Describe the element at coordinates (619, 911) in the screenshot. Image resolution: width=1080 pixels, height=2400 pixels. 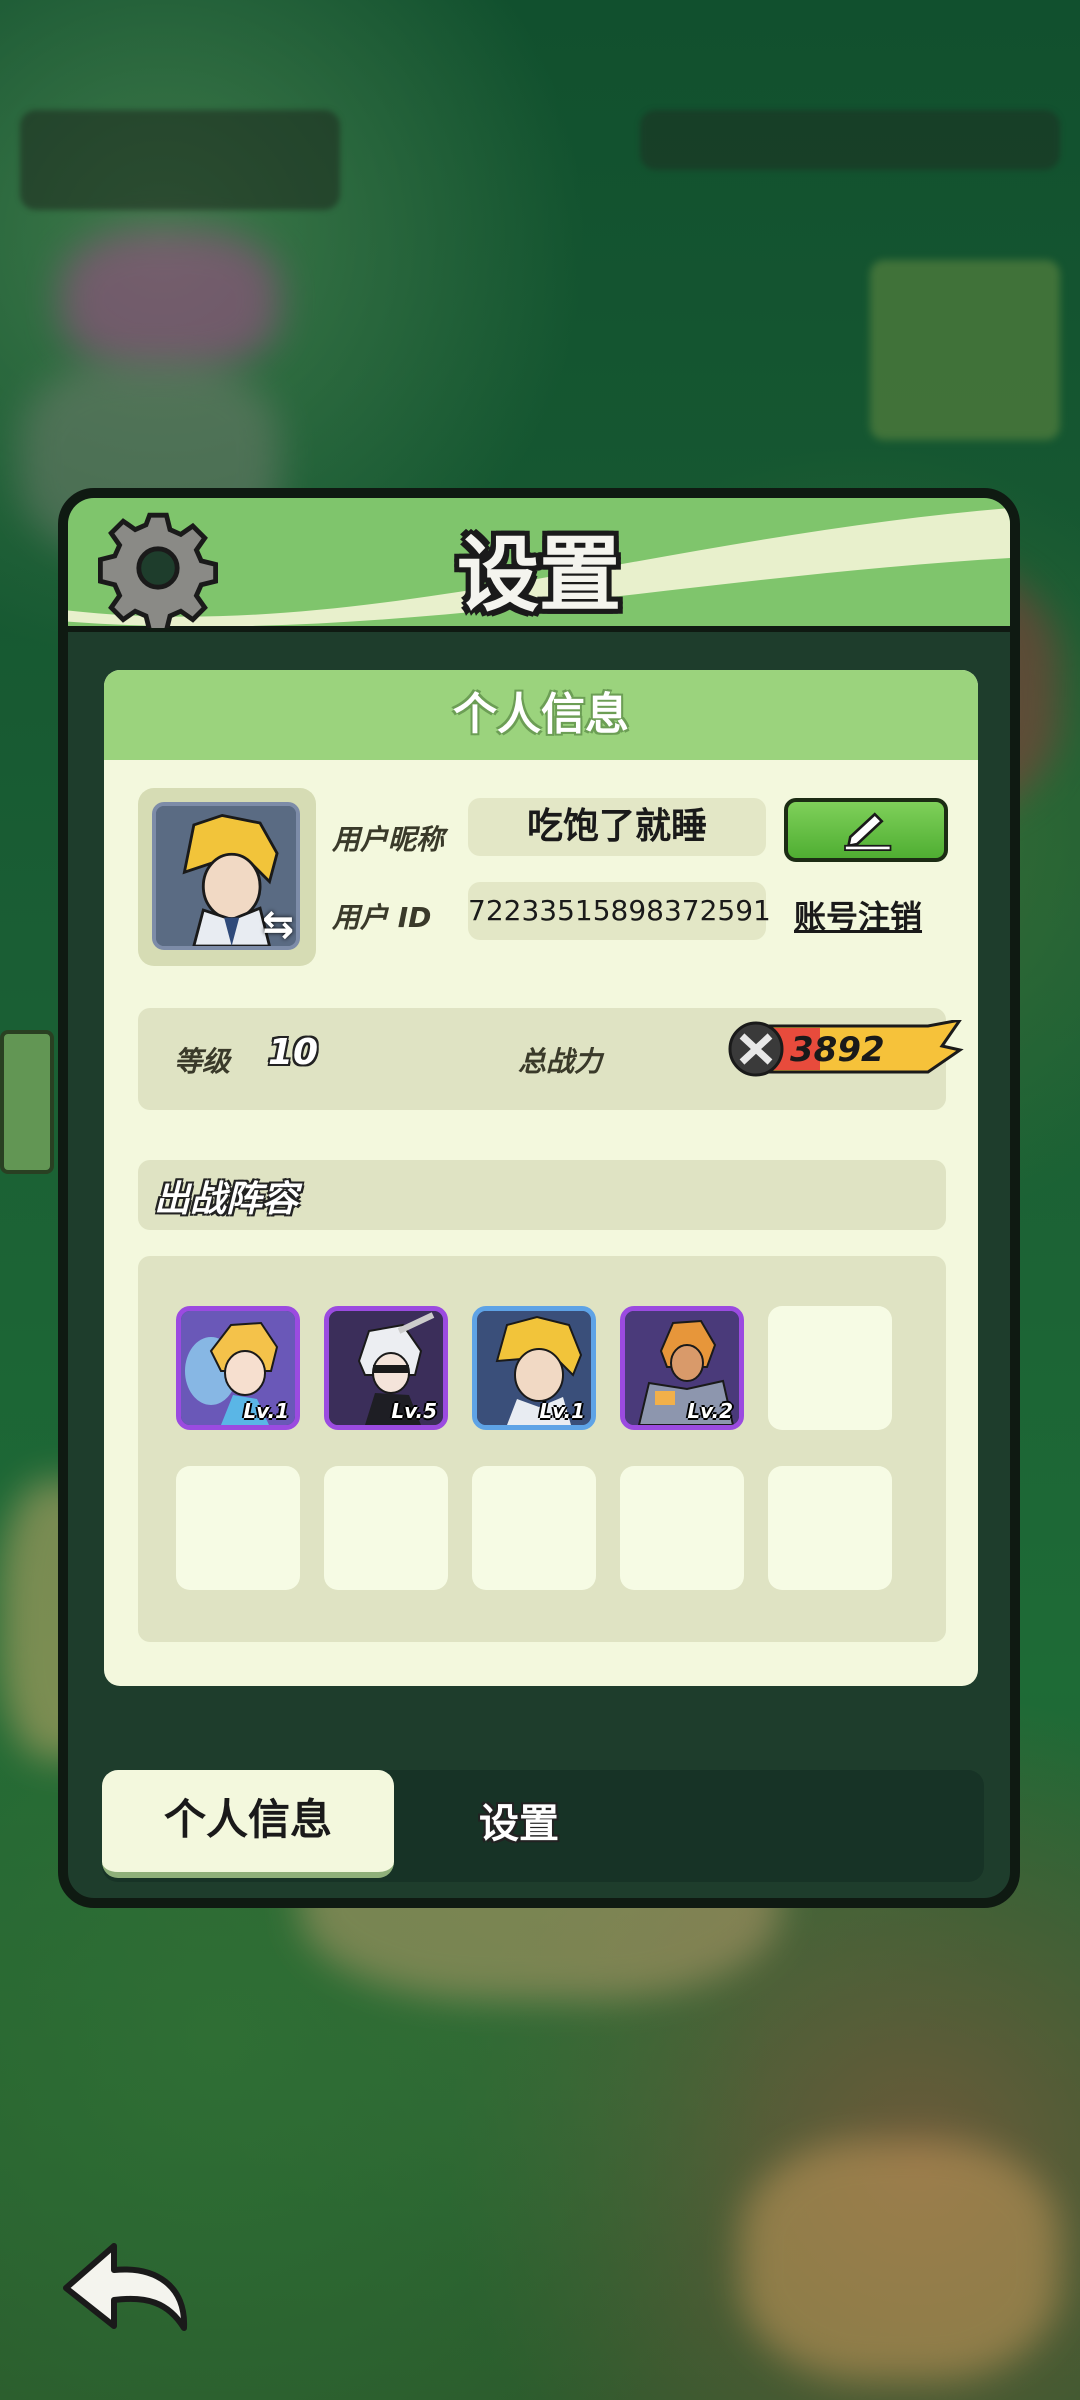
I see `user-id-field: 72233515898372591` at that location.